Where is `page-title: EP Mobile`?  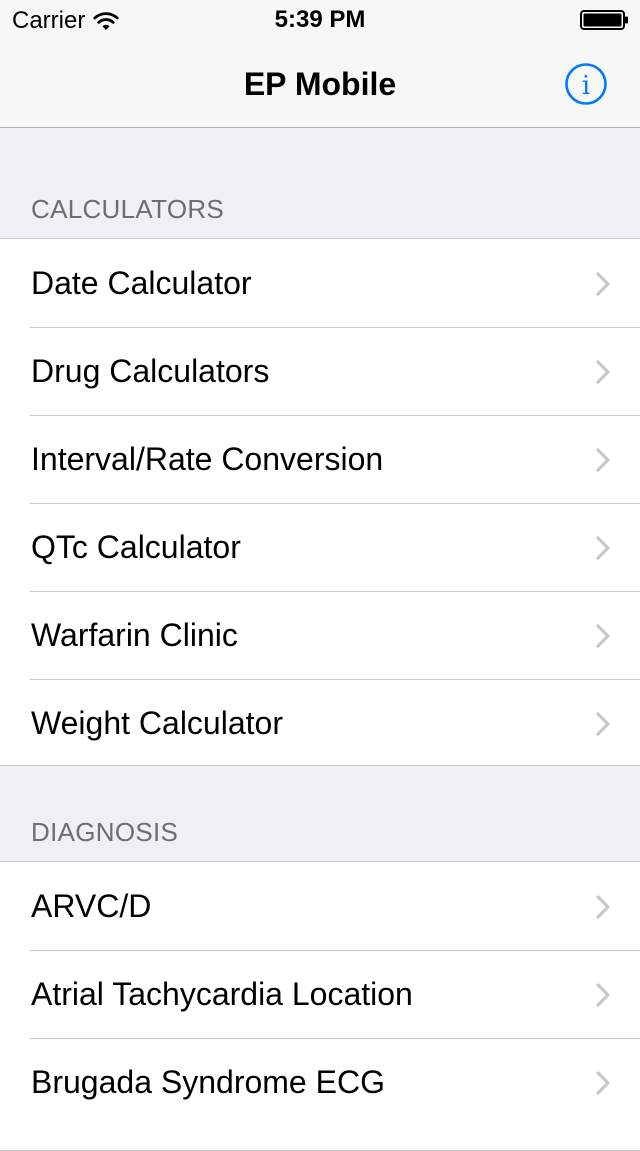
page-title: EP Mobile is located at coordinates (320, 84).